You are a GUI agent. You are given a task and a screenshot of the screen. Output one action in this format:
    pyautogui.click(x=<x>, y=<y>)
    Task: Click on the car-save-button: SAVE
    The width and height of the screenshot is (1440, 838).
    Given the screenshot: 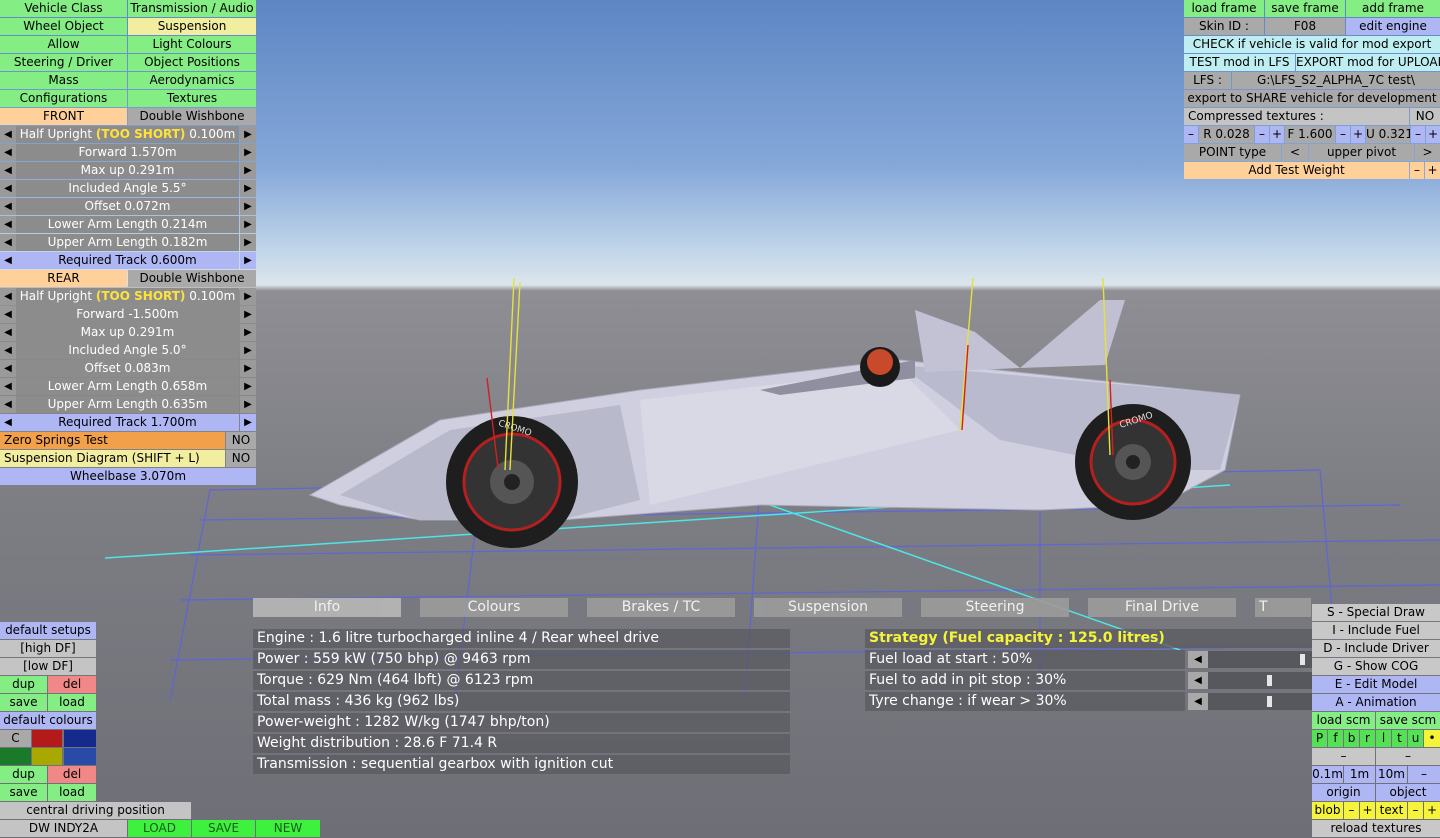 What is the action you would take?
    pyautogui.click(x=223, y=828)
    